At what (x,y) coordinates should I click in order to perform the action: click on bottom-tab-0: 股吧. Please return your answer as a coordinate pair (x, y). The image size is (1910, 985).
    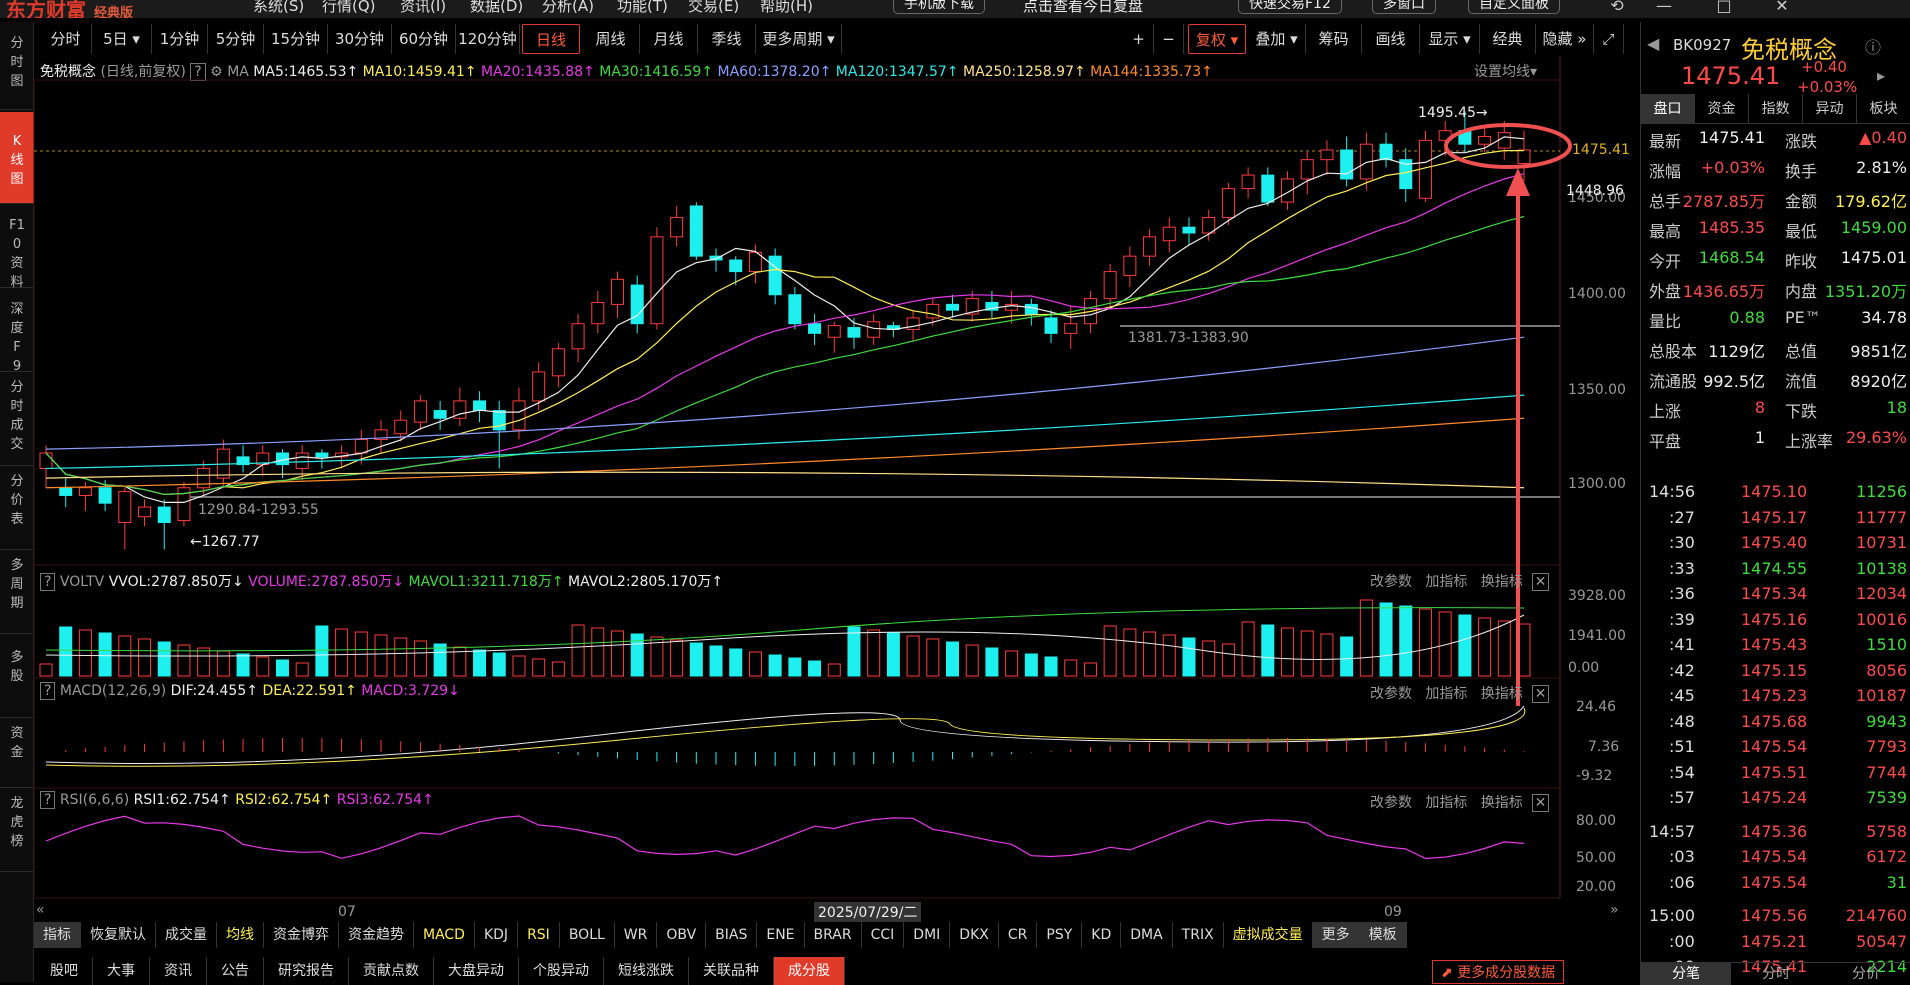
    Looking at the image, I should click on (64, 971).